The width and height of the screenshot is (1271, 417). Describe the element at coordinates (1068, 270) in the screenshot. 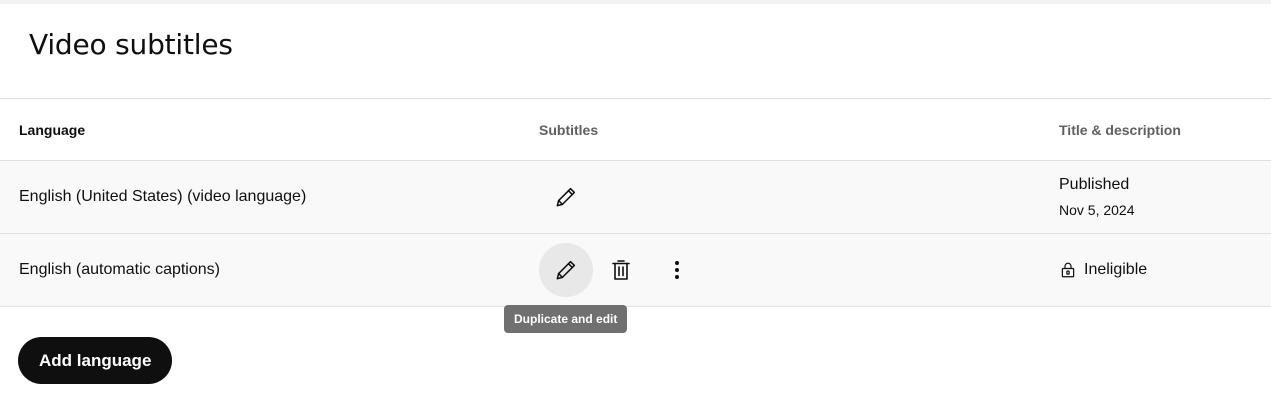

I see `lock-icon` at that location.